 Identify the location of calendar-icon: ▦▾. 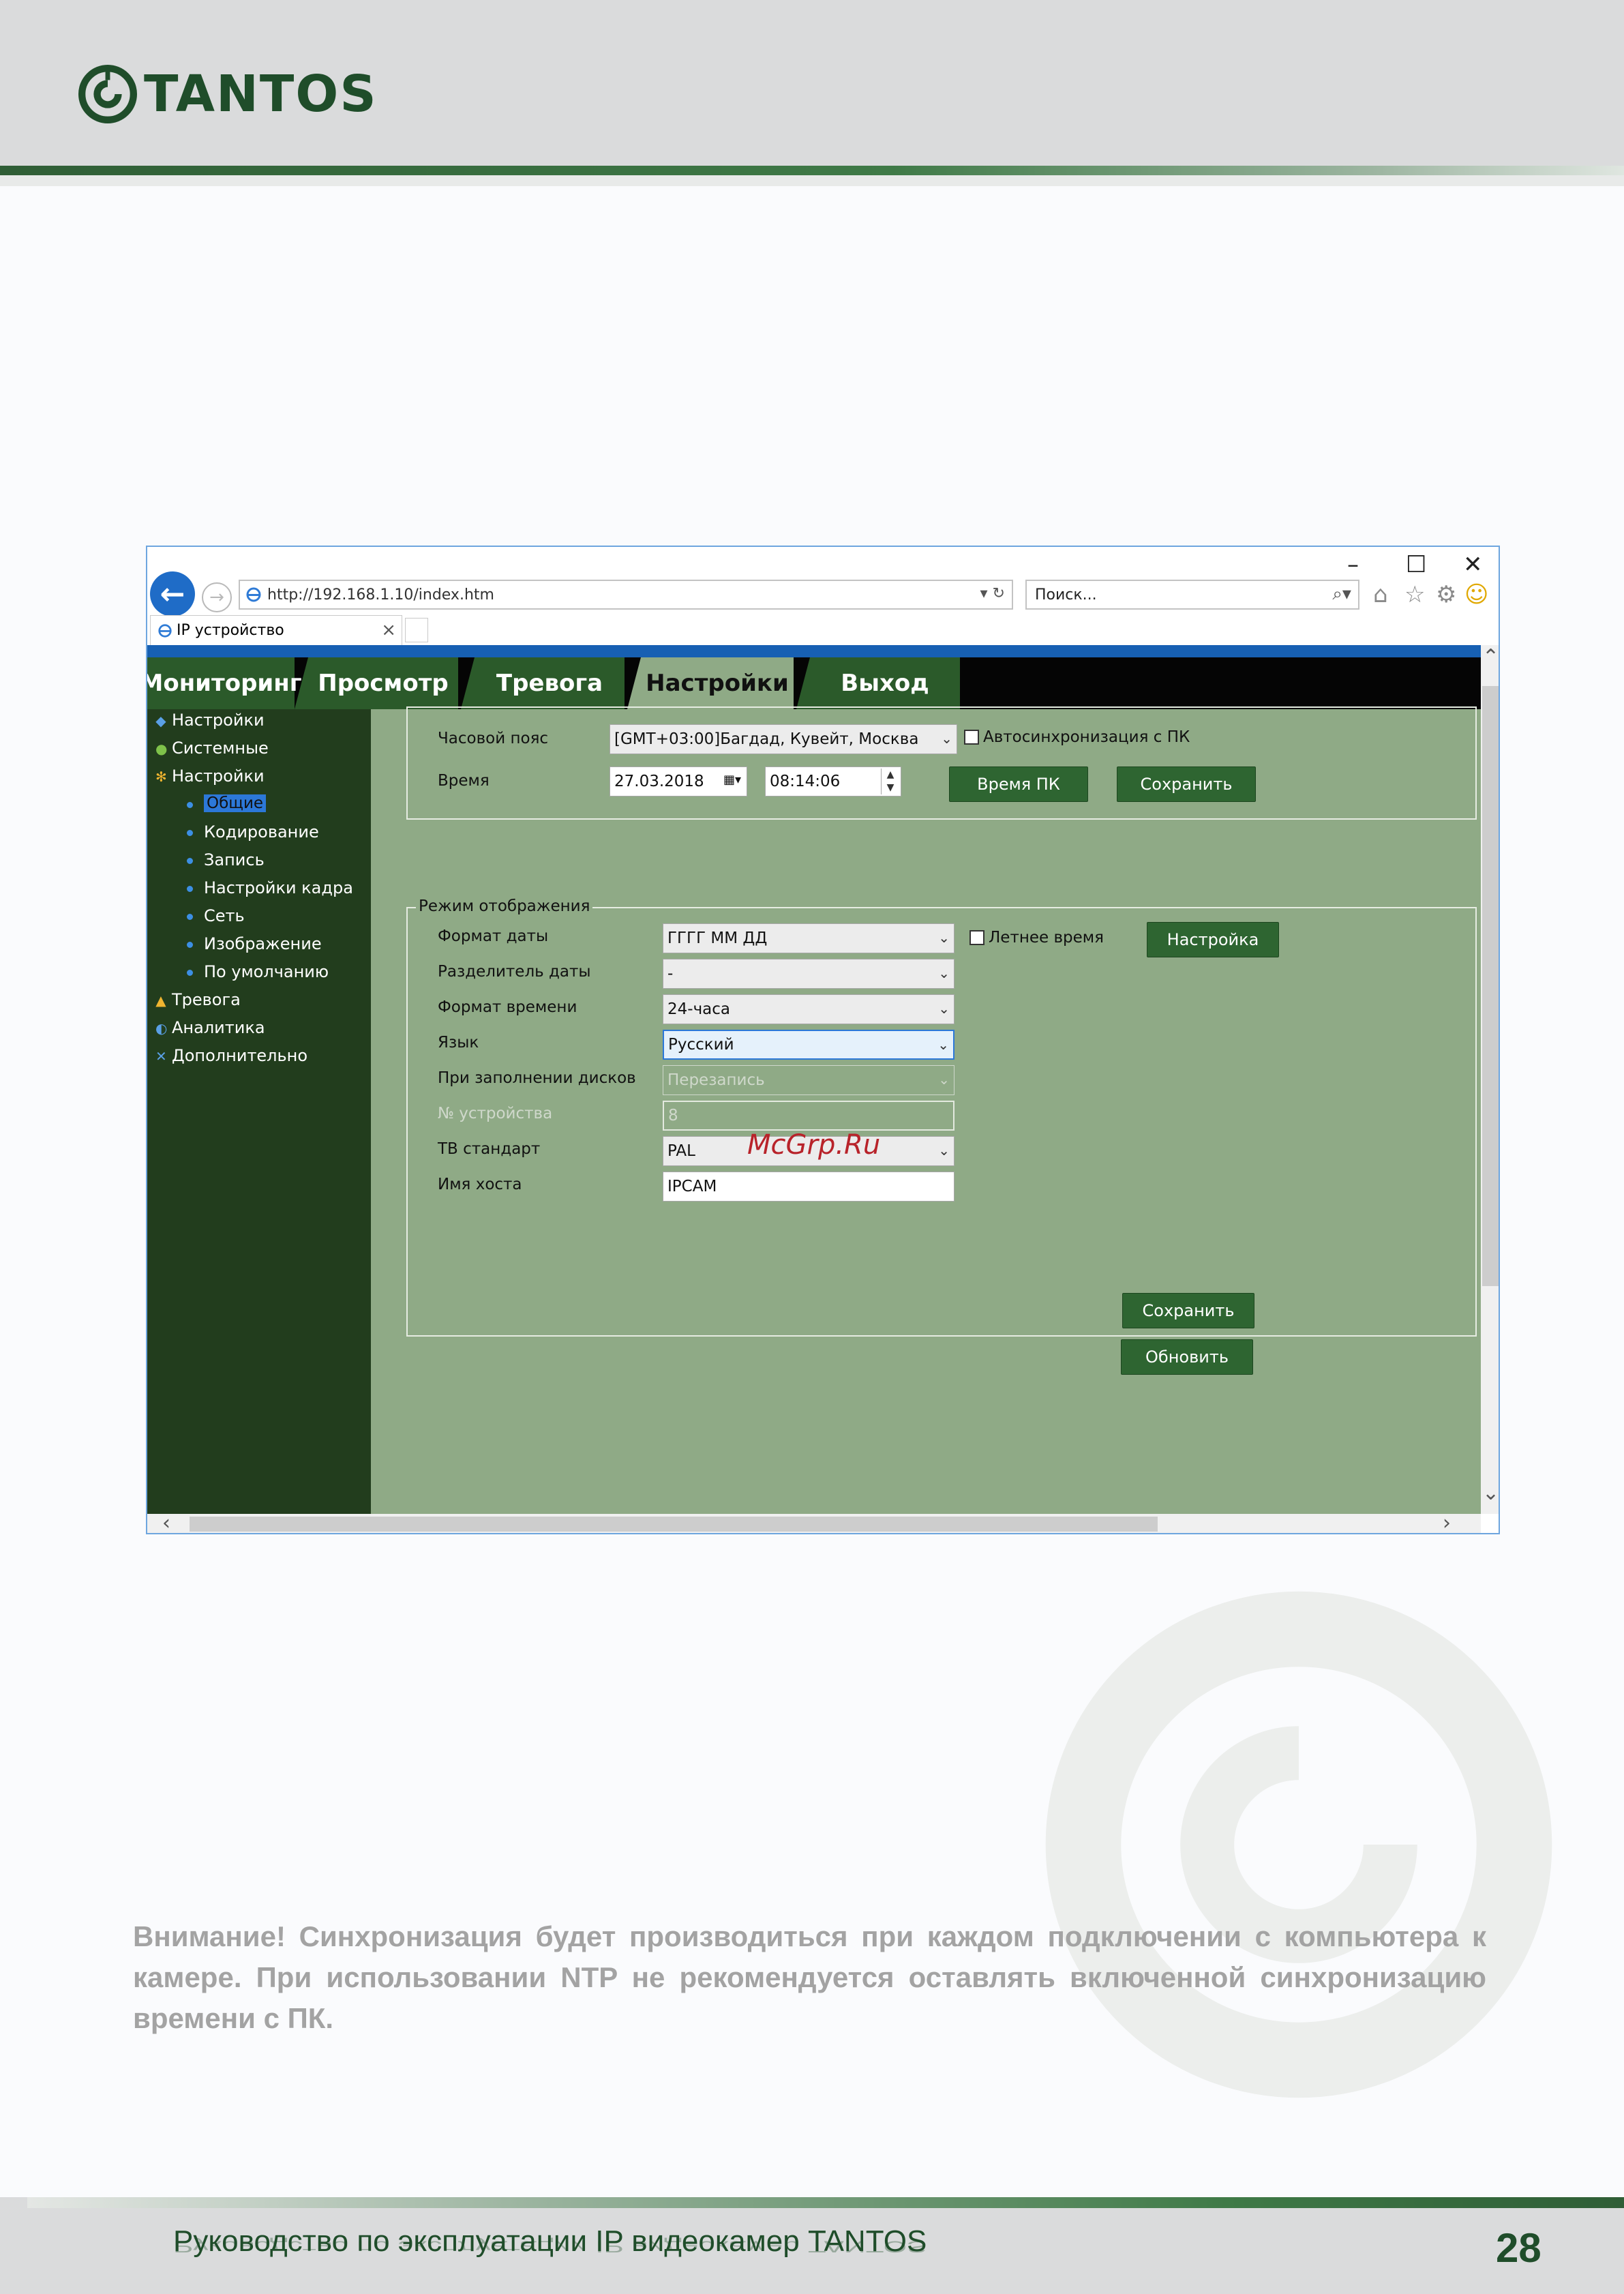
(732, 780).